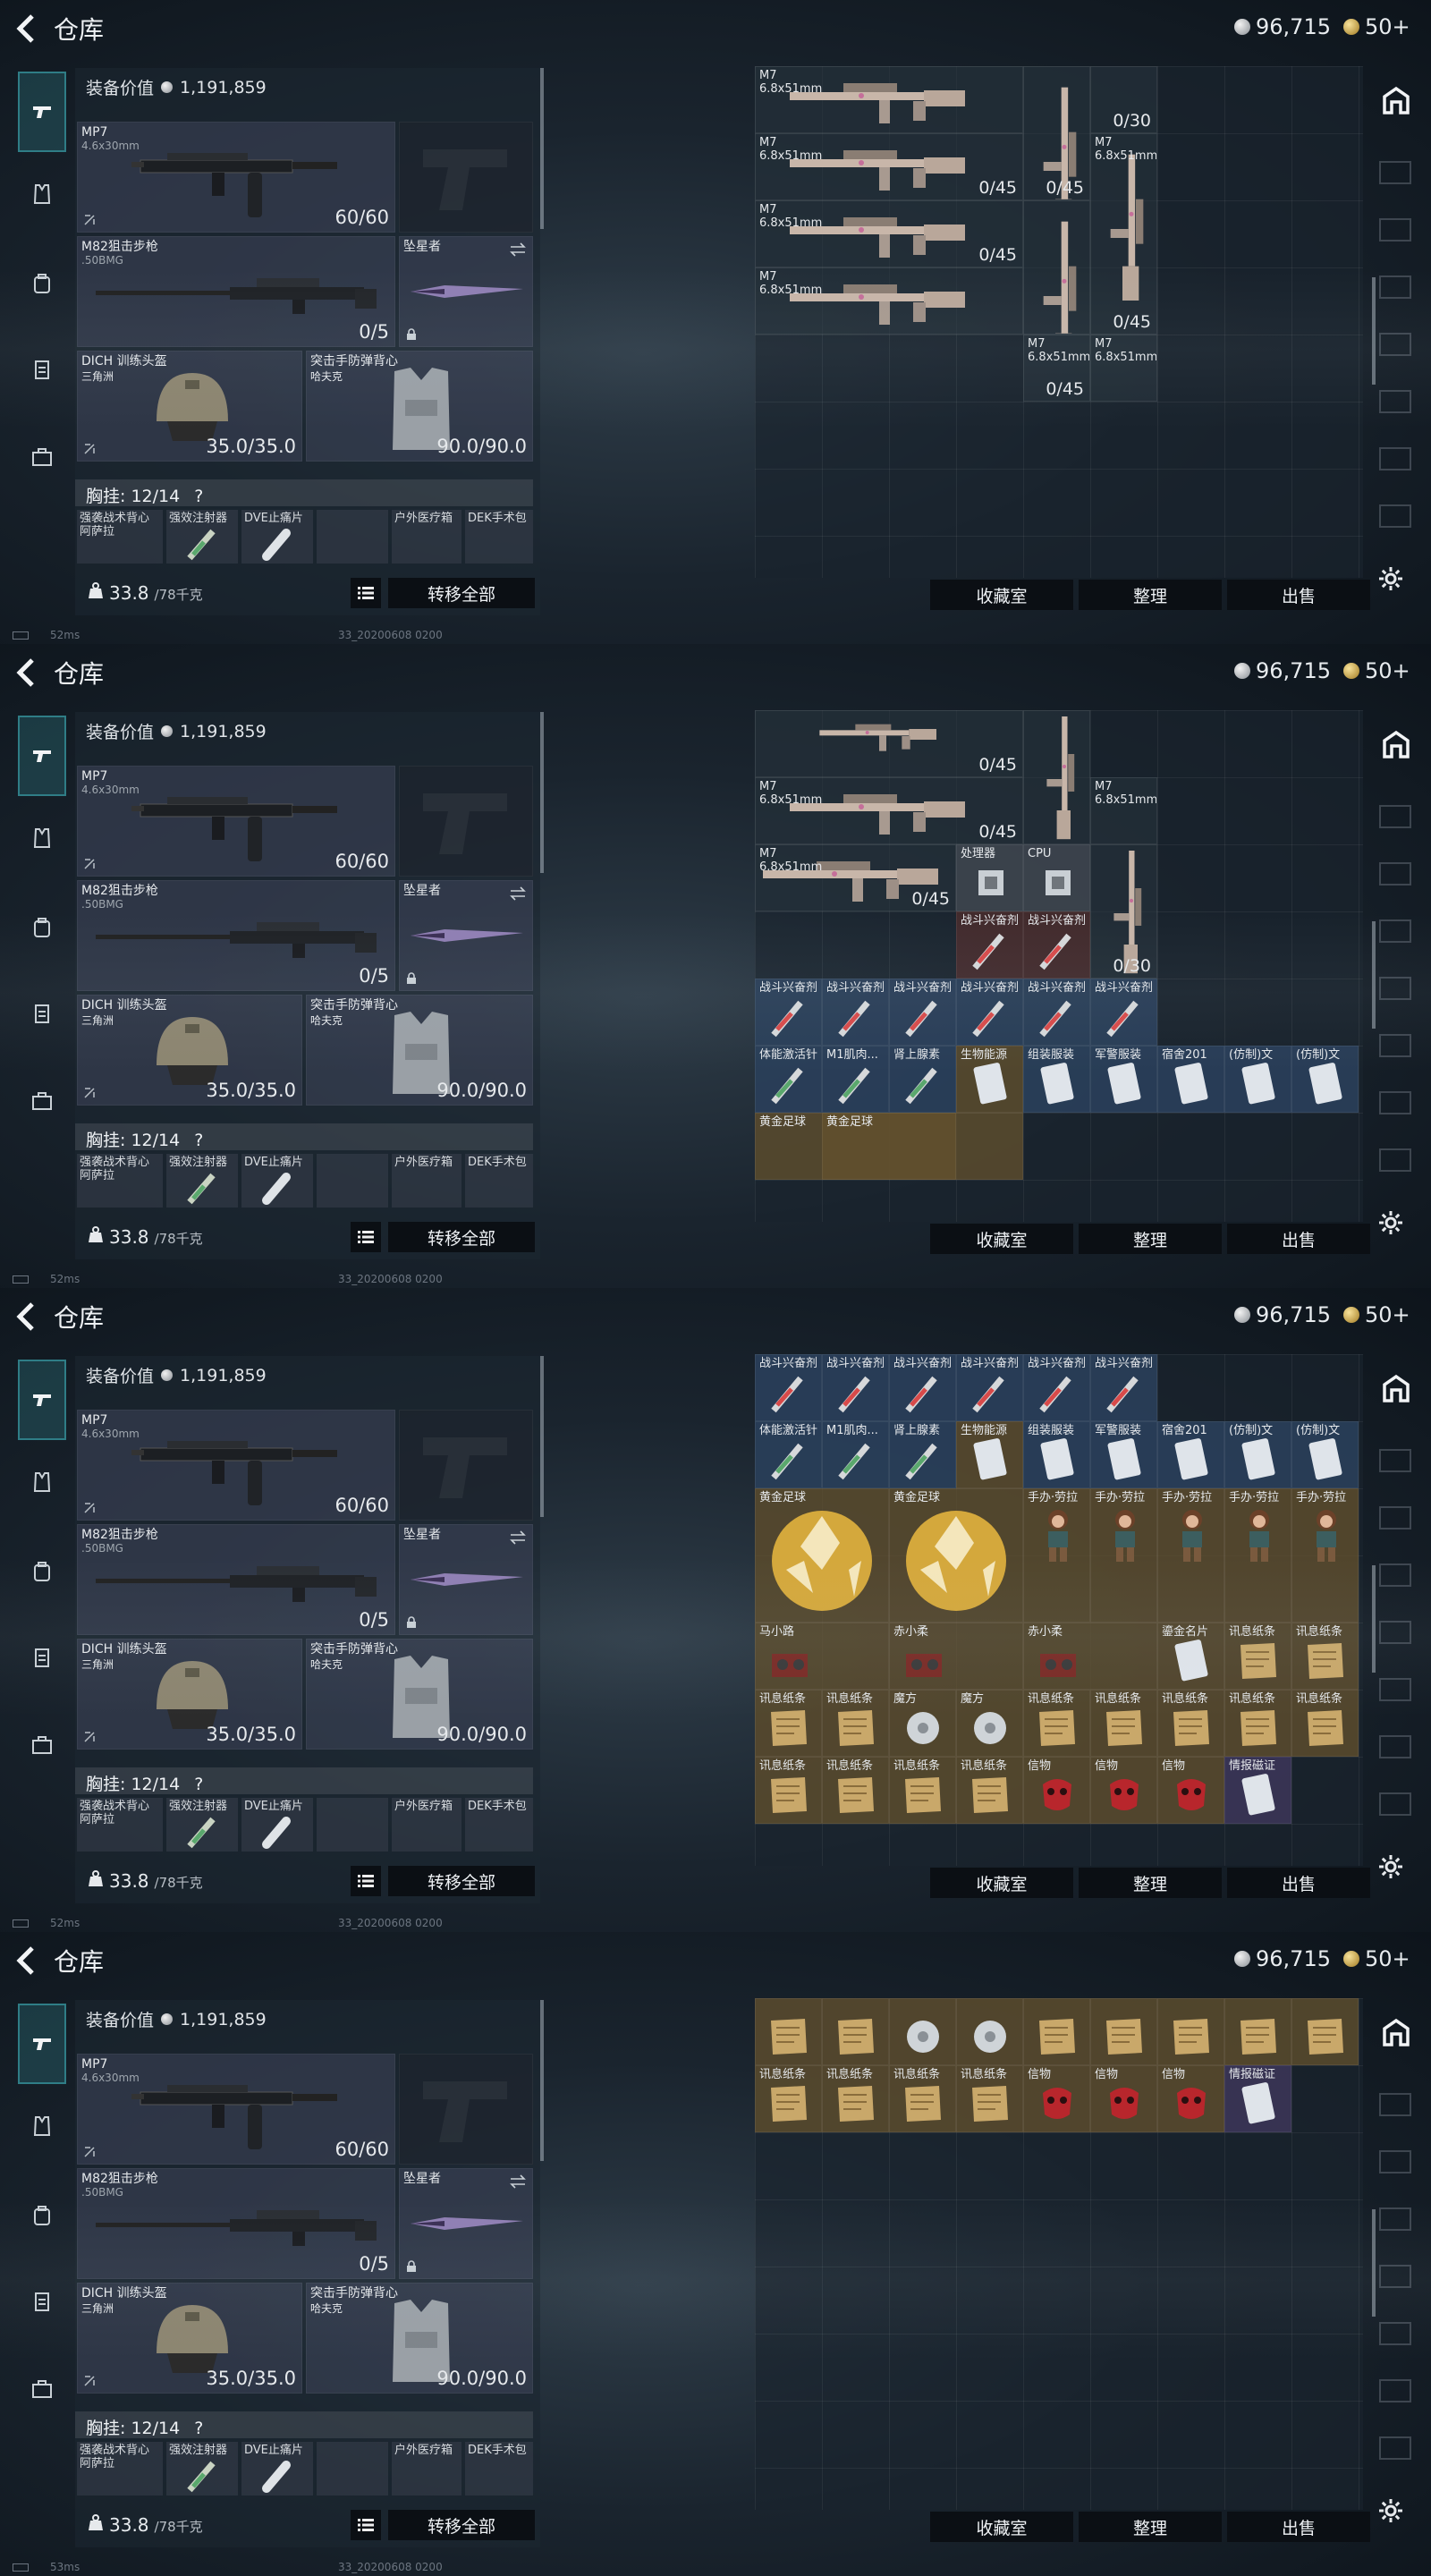 The height and width of the screenshot is (2576, 1431). I want to click on primary-weapon-slot: MP7 4.6x30mm 60/60, so click(236, 2109).